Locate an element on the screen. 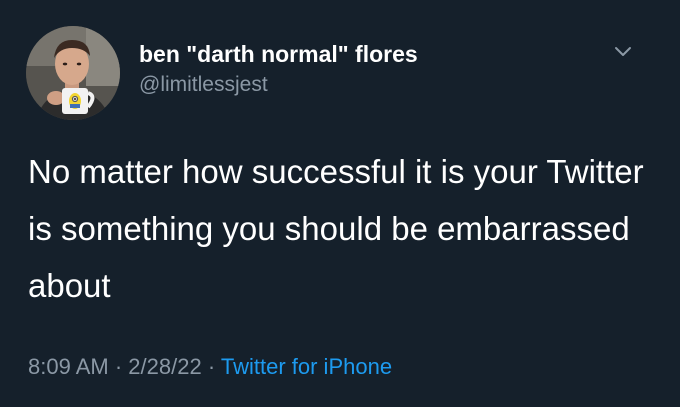 This screenshot has width=680, height=407. tweet-meta: 8:09 AM · 2/28/22 · Twitter for iPhone is located at coordinates (210, 367).